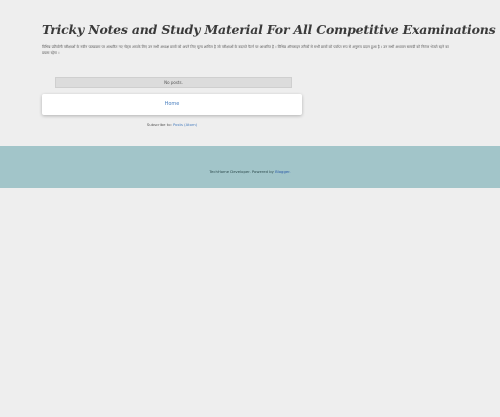  What do you see at coordinates (242, 171) in the screenshot?
I see `footer-credit: TechHome Developer. Powered by` at bounding box center [242, 171].